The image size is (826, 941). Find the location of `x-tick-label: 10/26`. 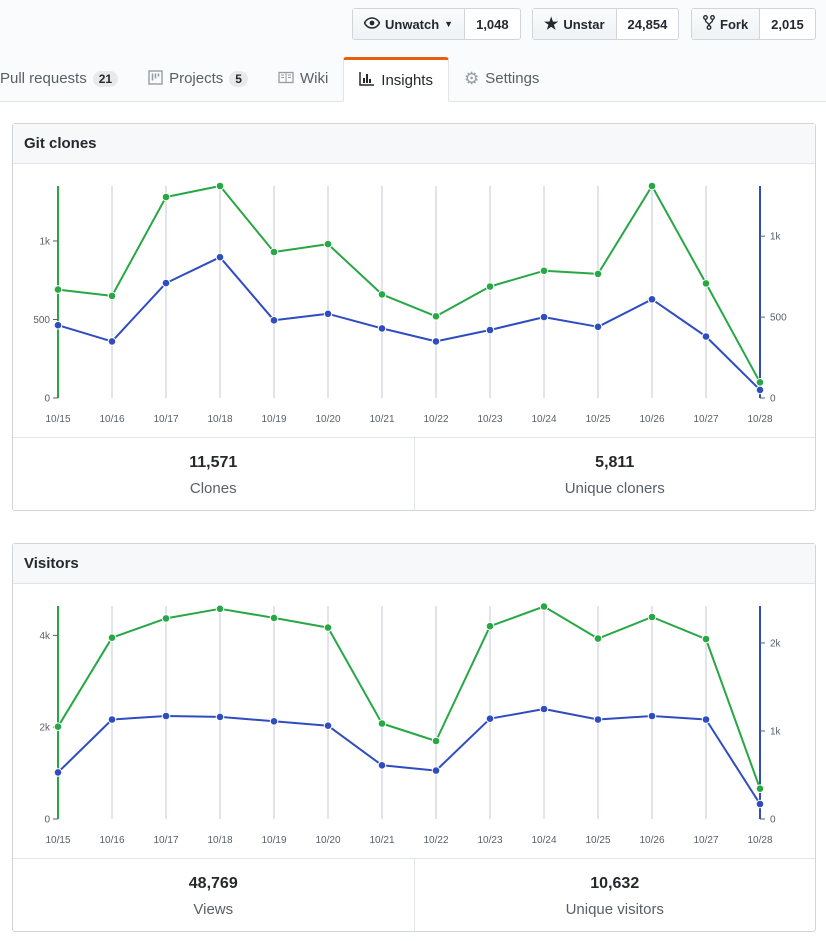

x-tick-label: 10/26 is located at coordinates (651, 840).